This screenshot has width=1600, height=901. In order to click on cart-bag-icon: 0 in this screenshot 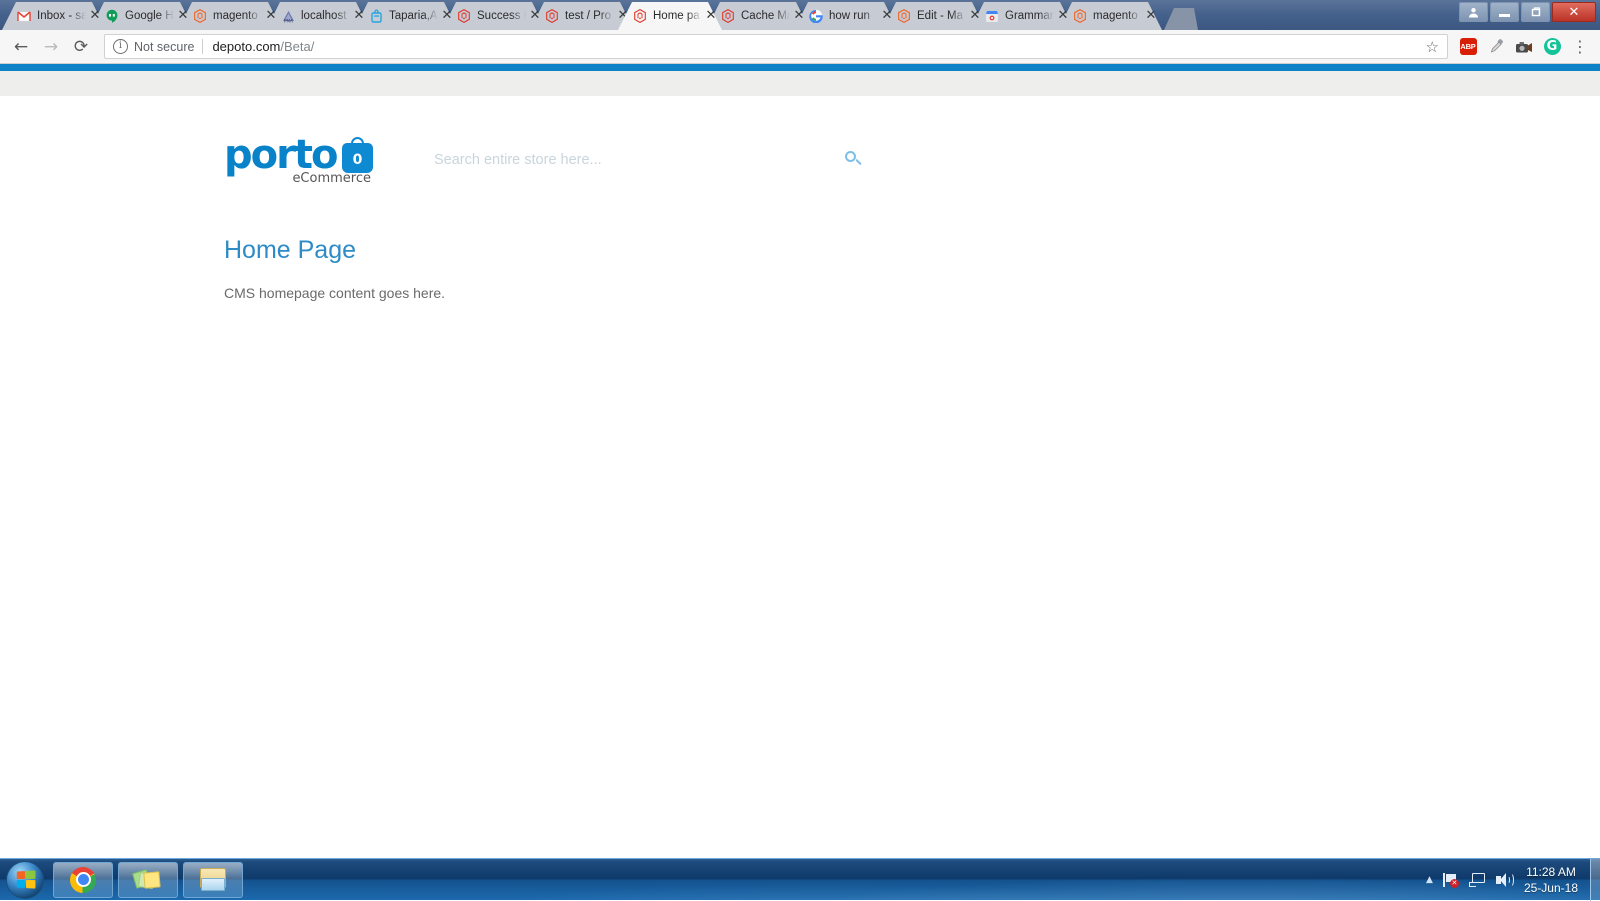, I will do `click(357, 158)`.